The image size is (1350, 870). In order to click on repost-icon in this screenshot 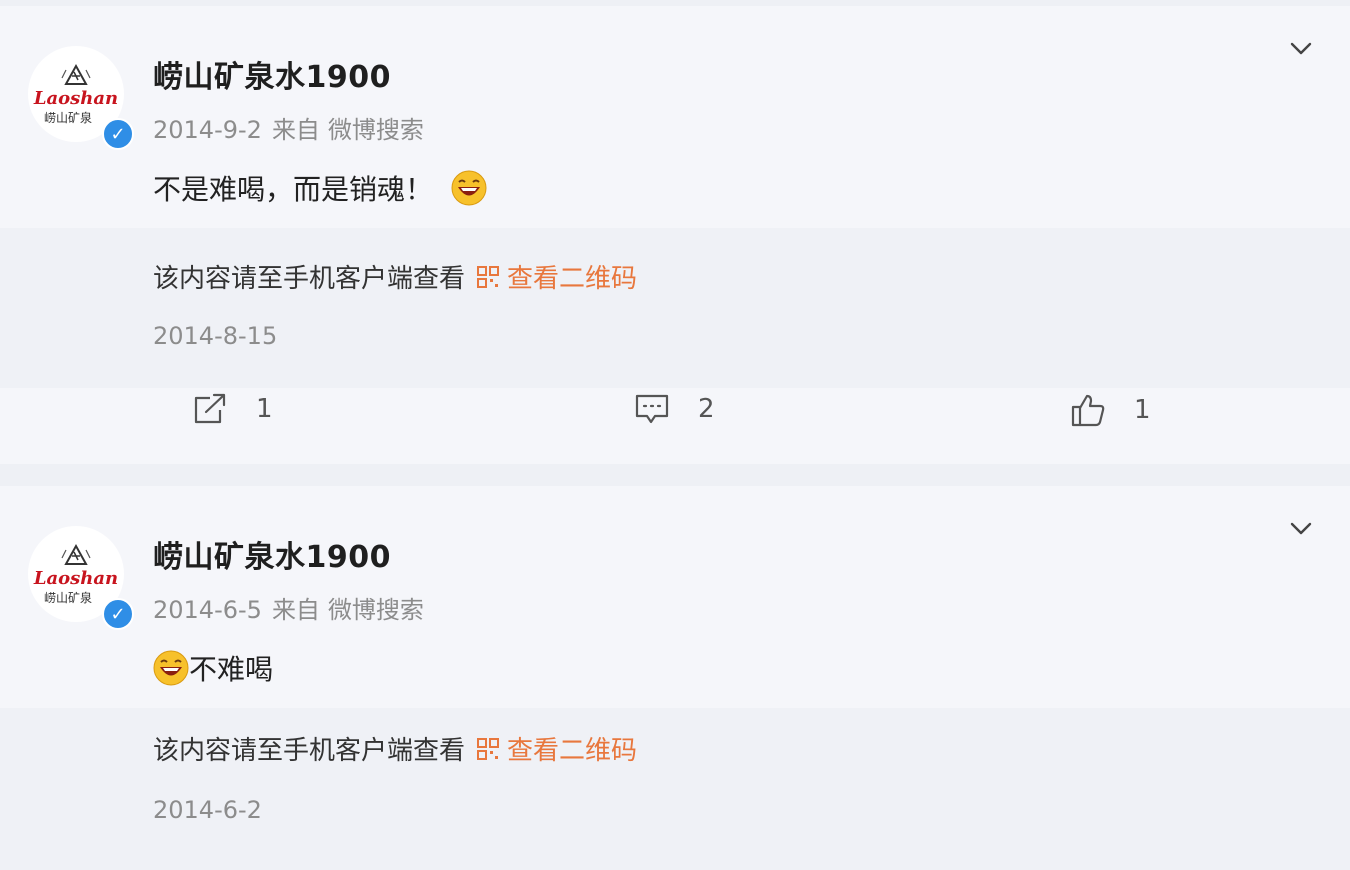, I will do `click(210, 408)`.